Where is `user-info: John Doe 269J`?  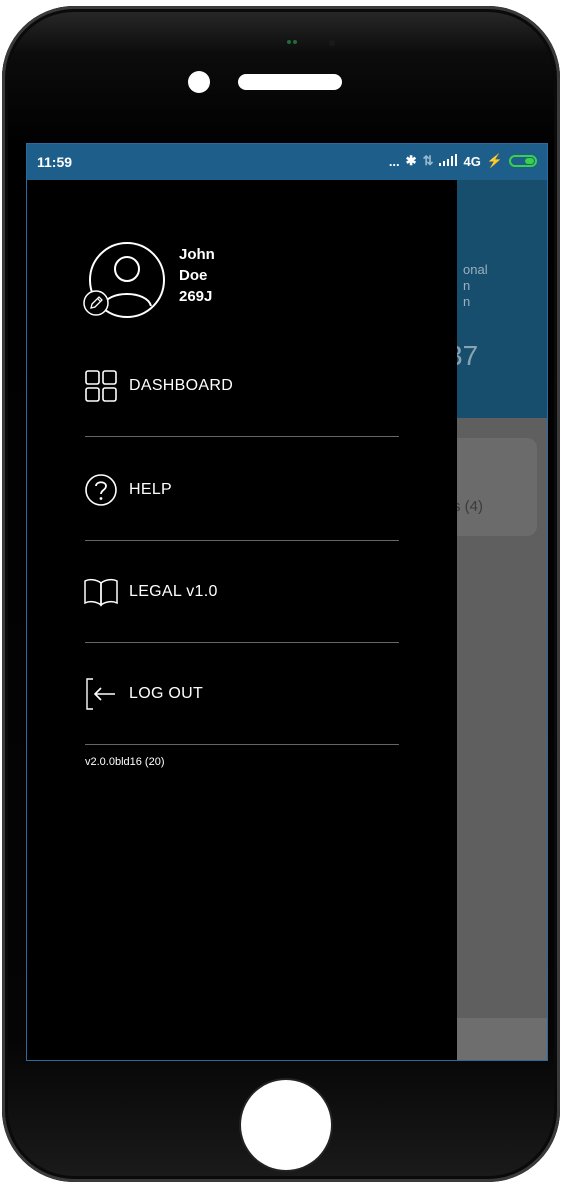 user-info: John Doe 269J is located at coordinates (197, 275).